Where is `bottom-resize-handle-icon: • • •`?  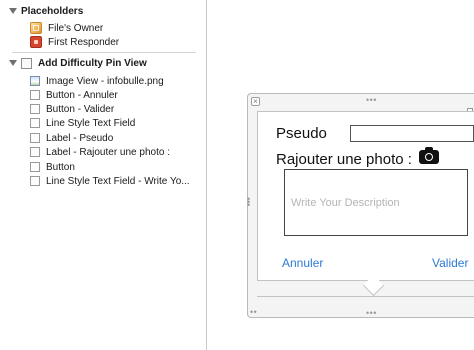
bottom-resize-handle-icon: • • • is located at coordinates (371, 313).